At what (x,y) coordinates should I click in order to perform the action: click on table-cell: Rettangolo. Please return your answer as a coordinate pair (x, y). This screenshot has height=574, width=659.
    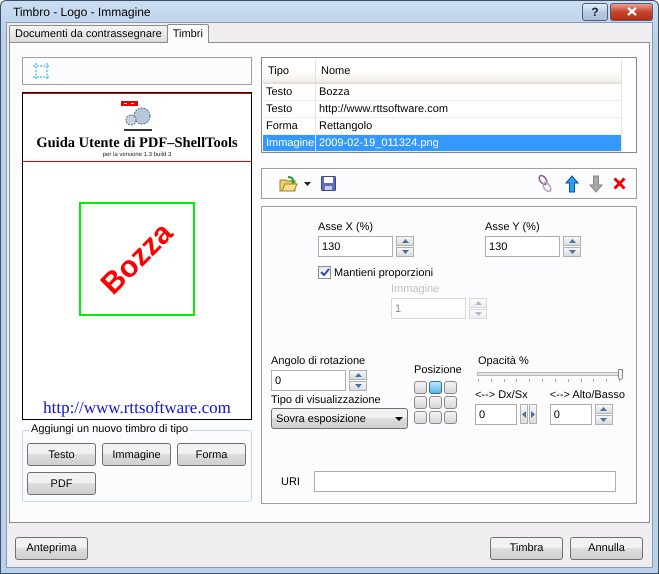
    Looking at the image, I should click on (469, 126).